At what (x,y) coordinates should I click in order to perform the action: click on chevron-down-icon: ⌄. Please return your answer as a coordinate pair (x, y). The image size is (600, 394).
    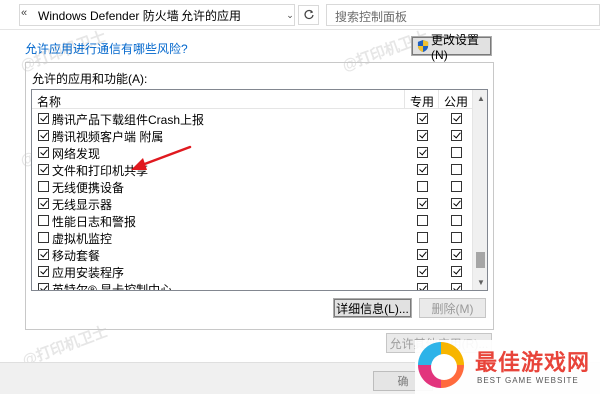
    Looking at the image, I should click on (290, 14).